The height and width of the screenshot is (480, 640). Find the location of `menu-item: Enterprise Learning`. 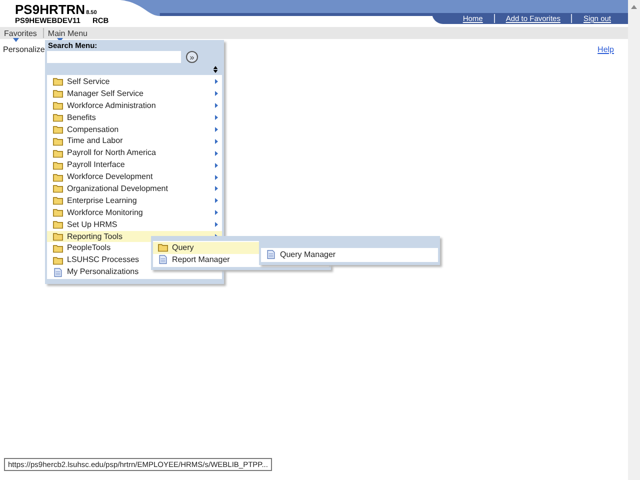

menu-item: Enterprise Learning is located at coordinates (134, 200).